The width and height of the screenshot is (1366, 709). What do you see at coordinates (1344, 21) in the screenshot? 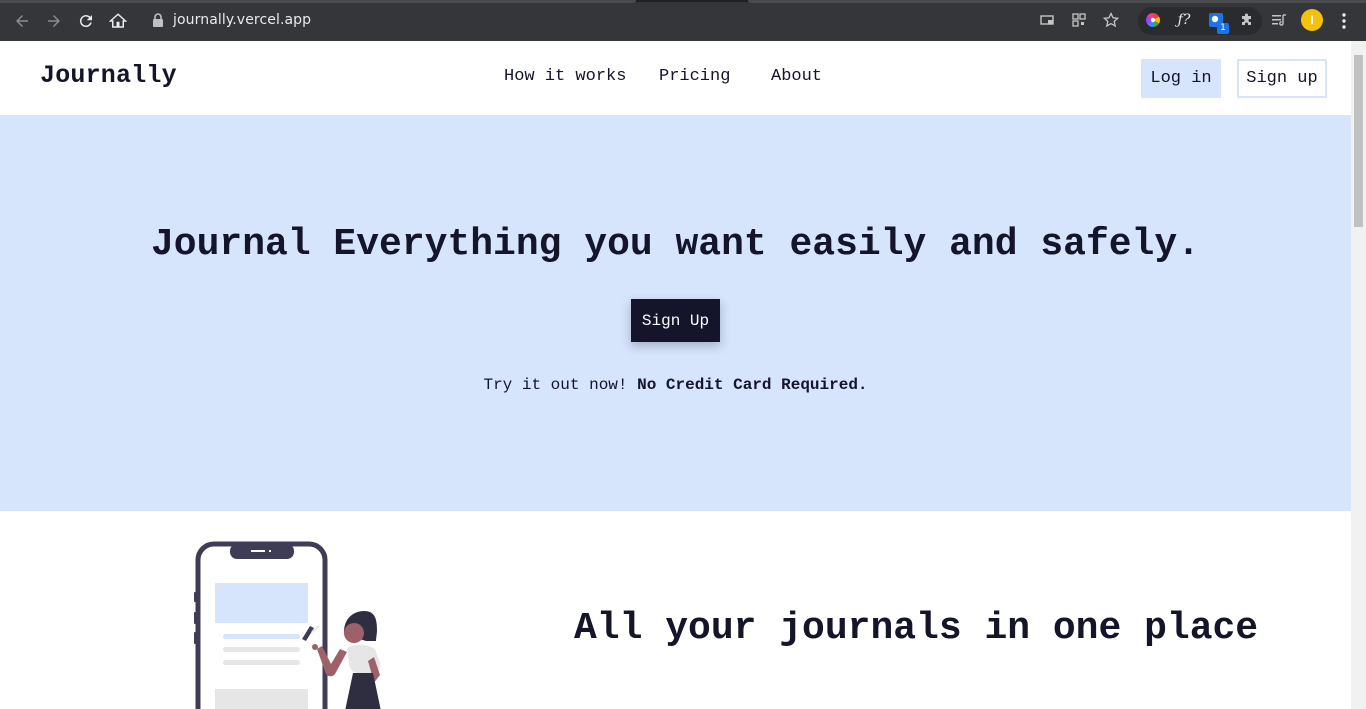
I see `kebab-menu-icon` at bounding box center [1344, 21].